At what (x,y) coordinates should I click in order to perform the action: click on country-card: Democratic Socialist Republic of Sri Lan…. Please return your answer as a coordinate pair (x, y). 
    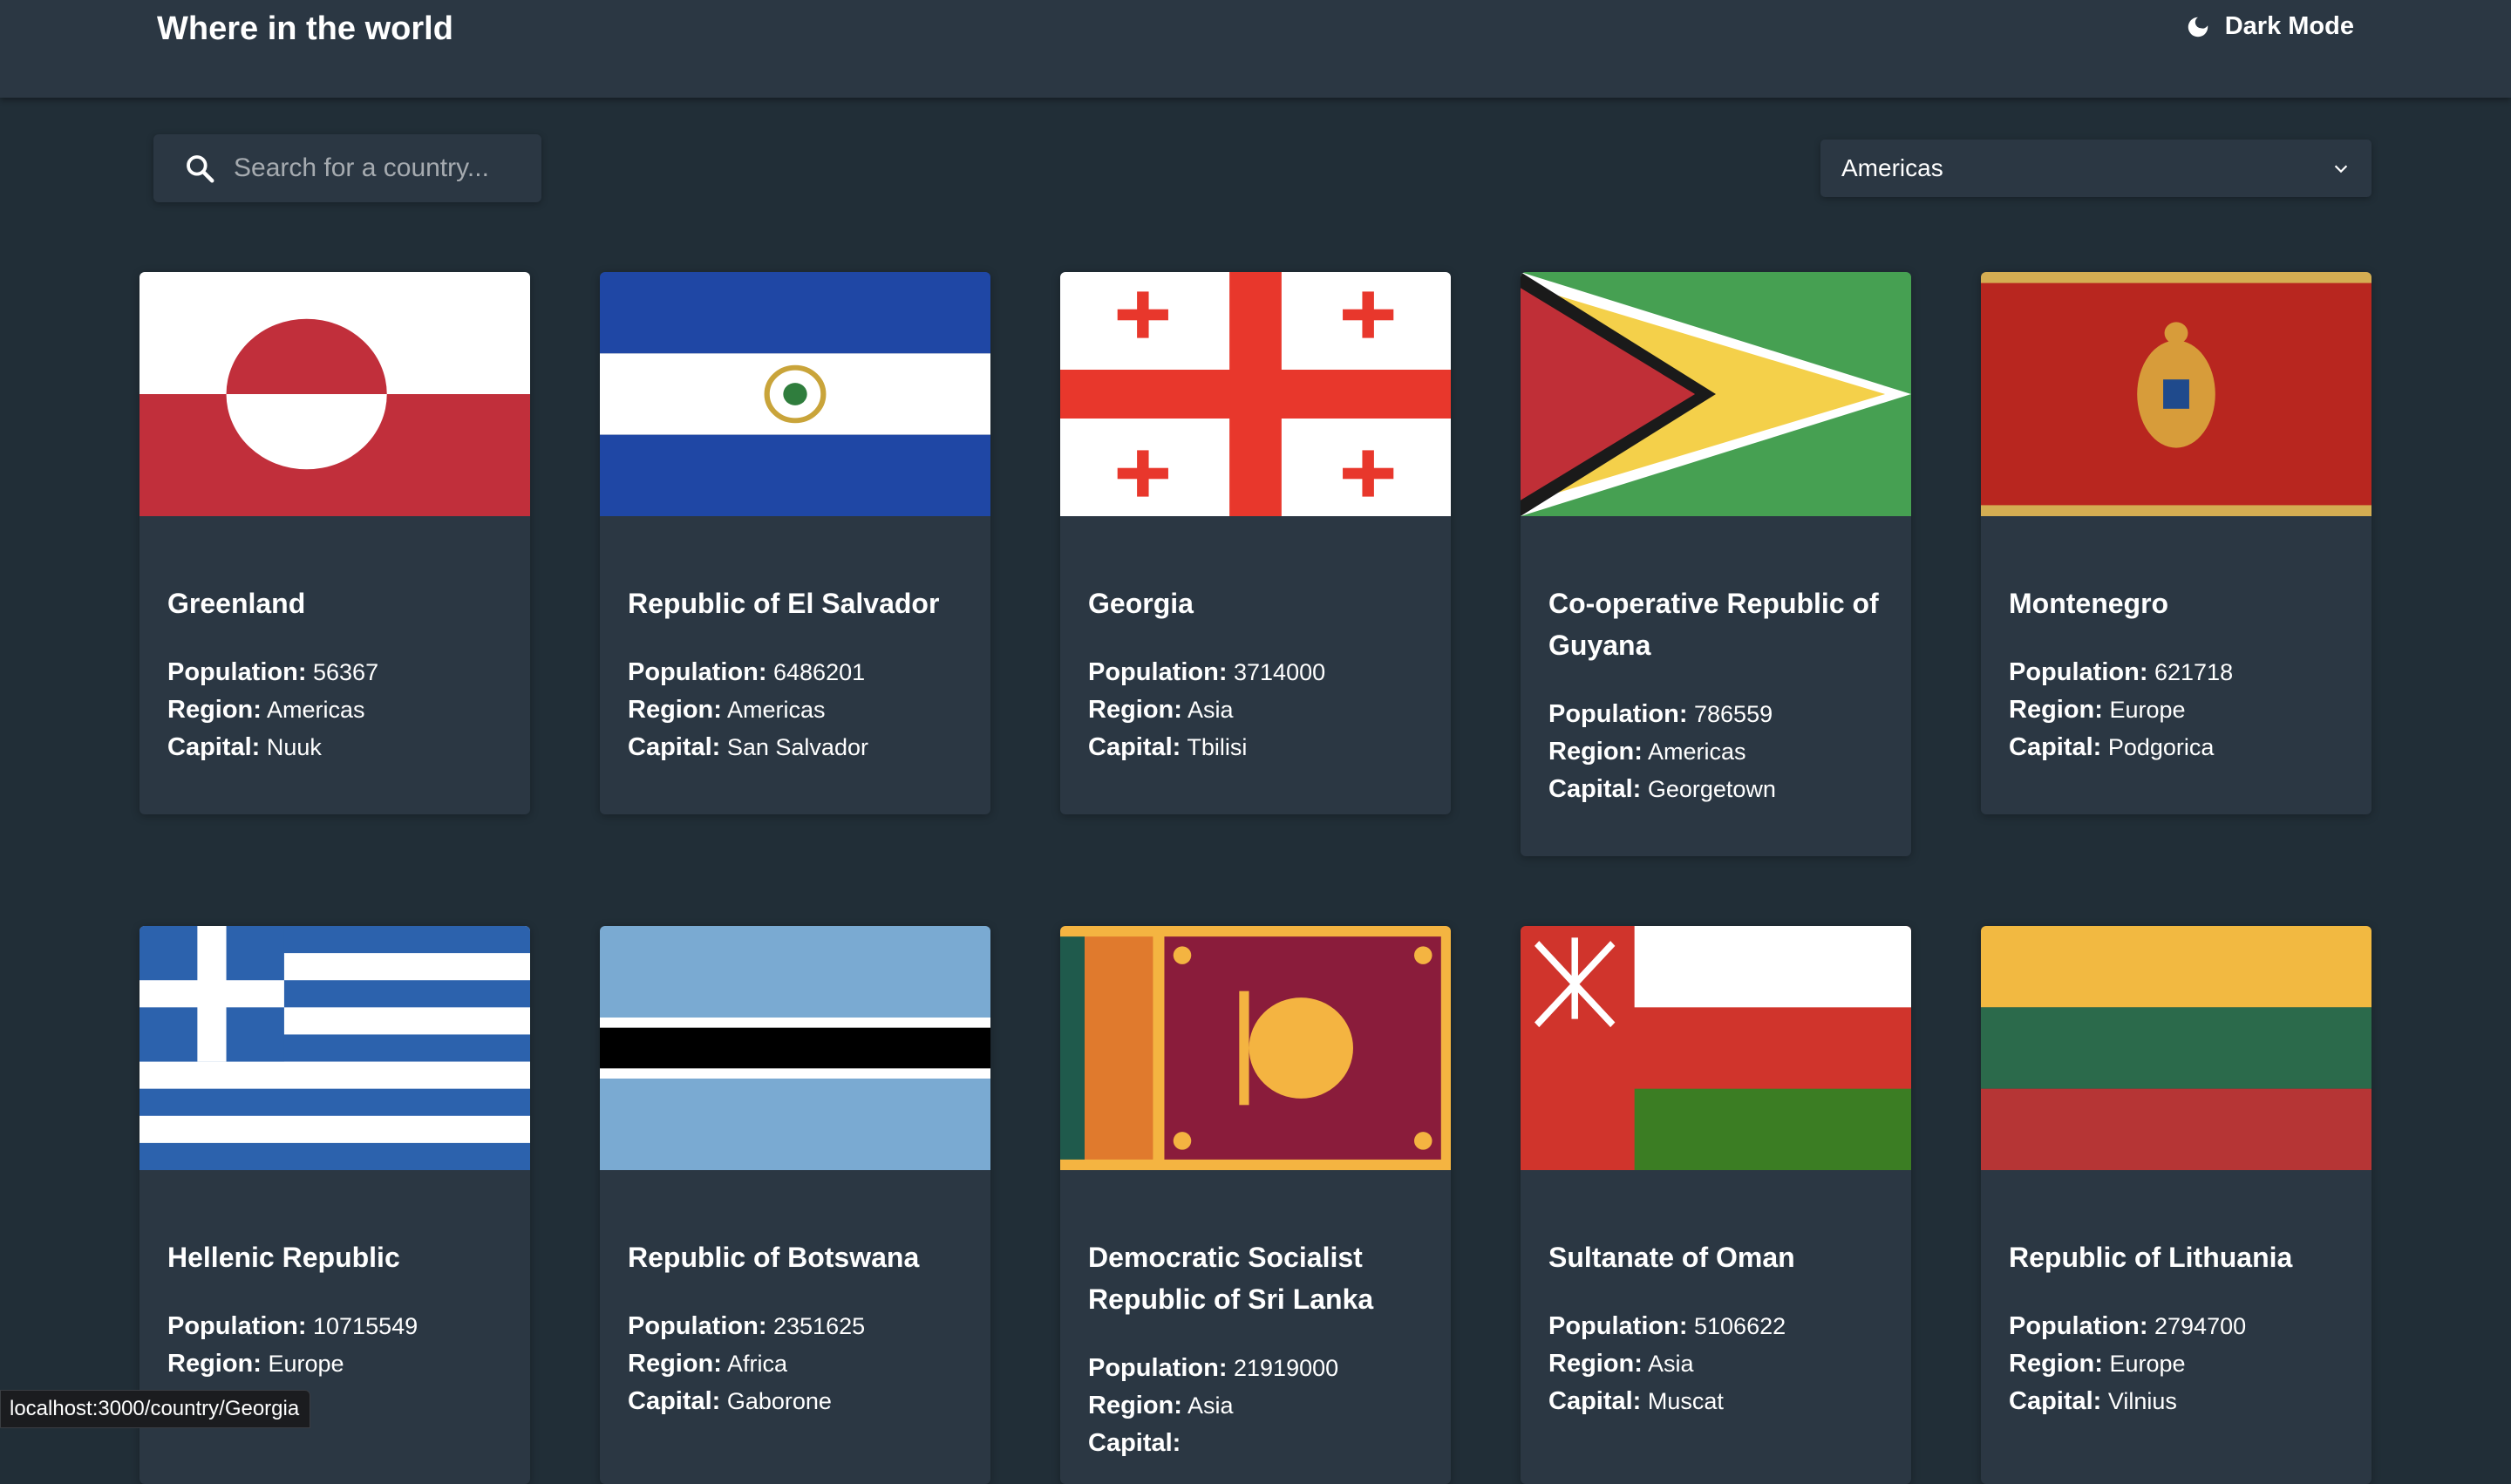
    Looking at the image, I should click on (1255, 1205).